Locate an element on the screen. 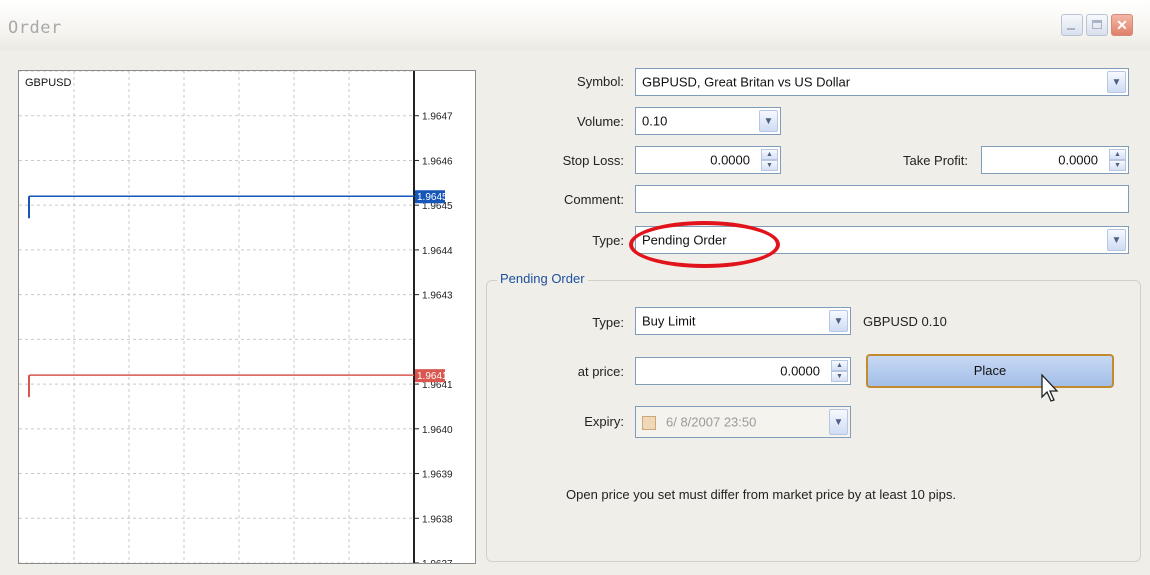 Image resolution: width=1150 pixels, height=575 pixels. mouse-pointer-icon is located at coordinates (1050, 387).